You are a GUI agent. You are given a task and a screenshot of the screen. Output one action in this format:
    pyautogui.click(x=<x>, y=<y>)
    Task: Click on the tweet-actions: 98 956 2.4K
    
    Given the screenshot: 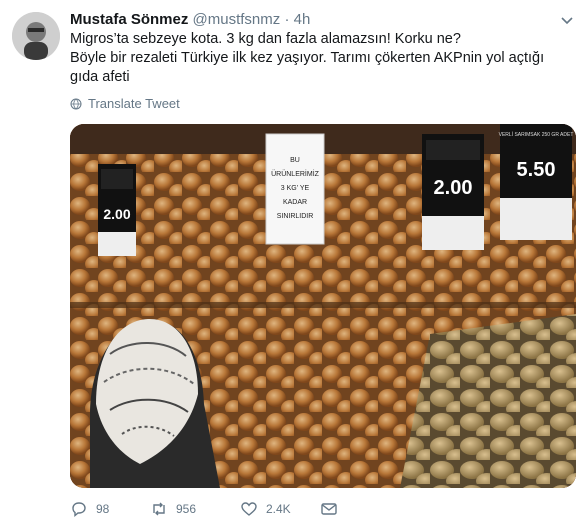 What is the action you would take?
    pyautogui.click(x=235, y=509)
    